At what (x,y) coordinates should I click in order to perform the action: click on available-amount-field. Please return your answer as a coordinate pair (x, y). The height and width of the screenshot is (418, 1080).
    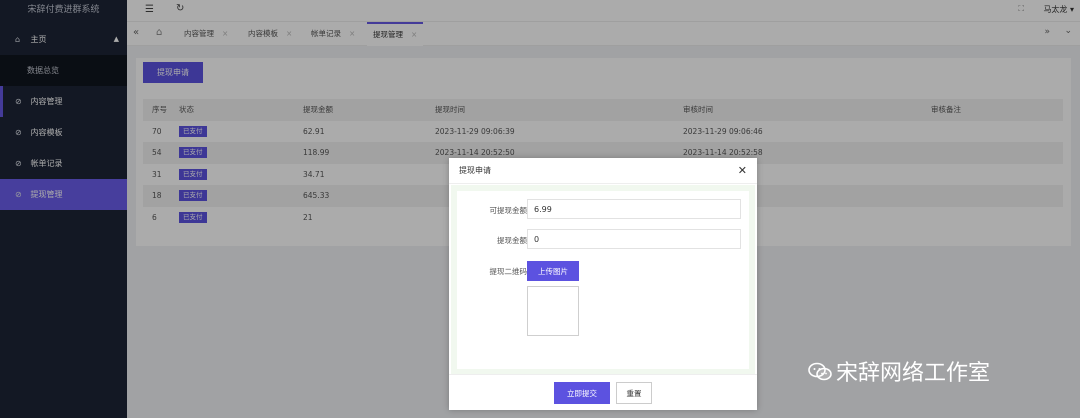
    Looking at the image, I should click on (634, 209).